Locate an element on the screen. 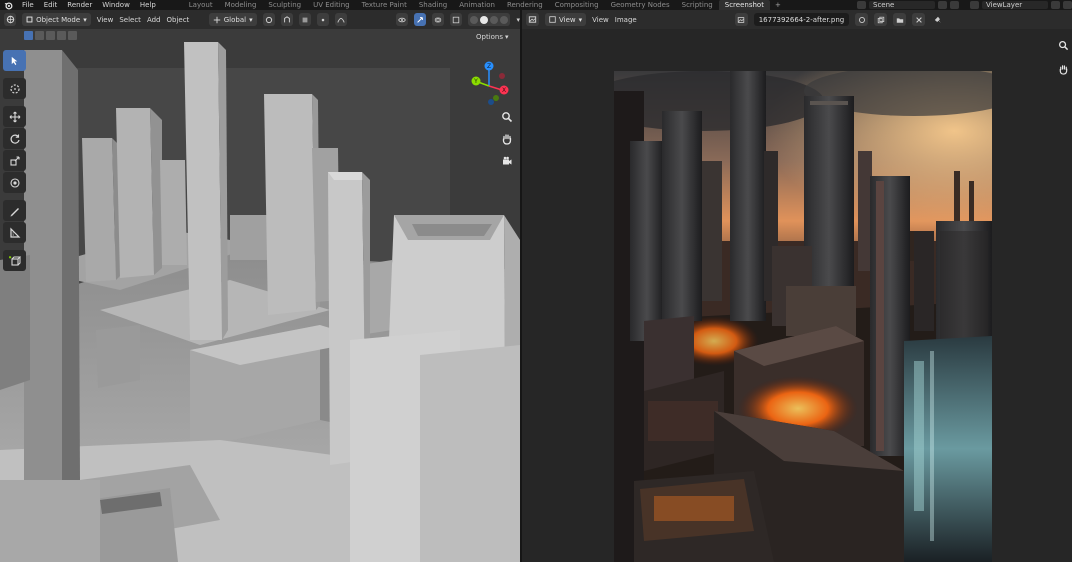 The image size is (1072, 562). transform-orientation-dropdown: Global ▾ is located at coordinates (232, 19).